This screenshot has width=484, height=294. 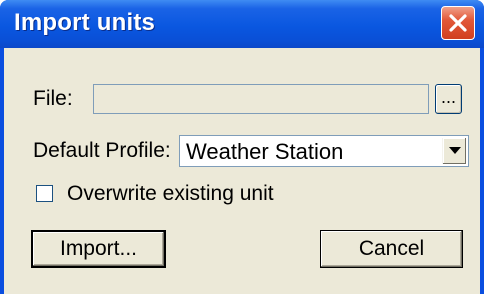 I want to click on file-path-input, so click(x=261, y=99).